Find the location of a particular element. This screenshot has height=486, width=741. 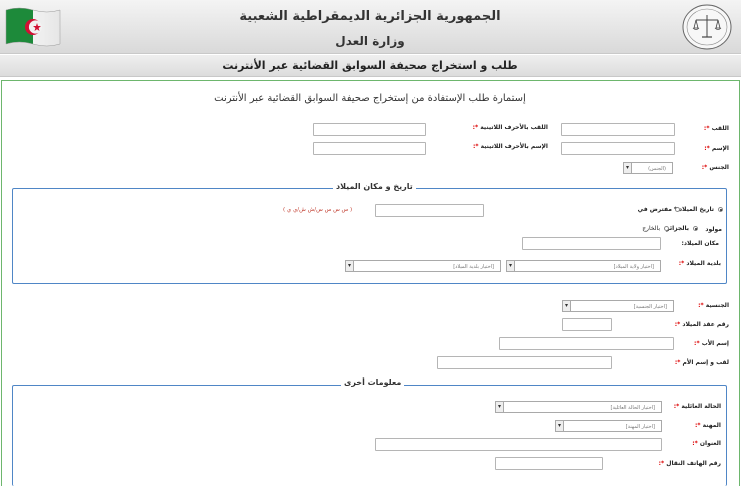

other-info-legend: معلومات أخرى is located at coordinates (373, 382).